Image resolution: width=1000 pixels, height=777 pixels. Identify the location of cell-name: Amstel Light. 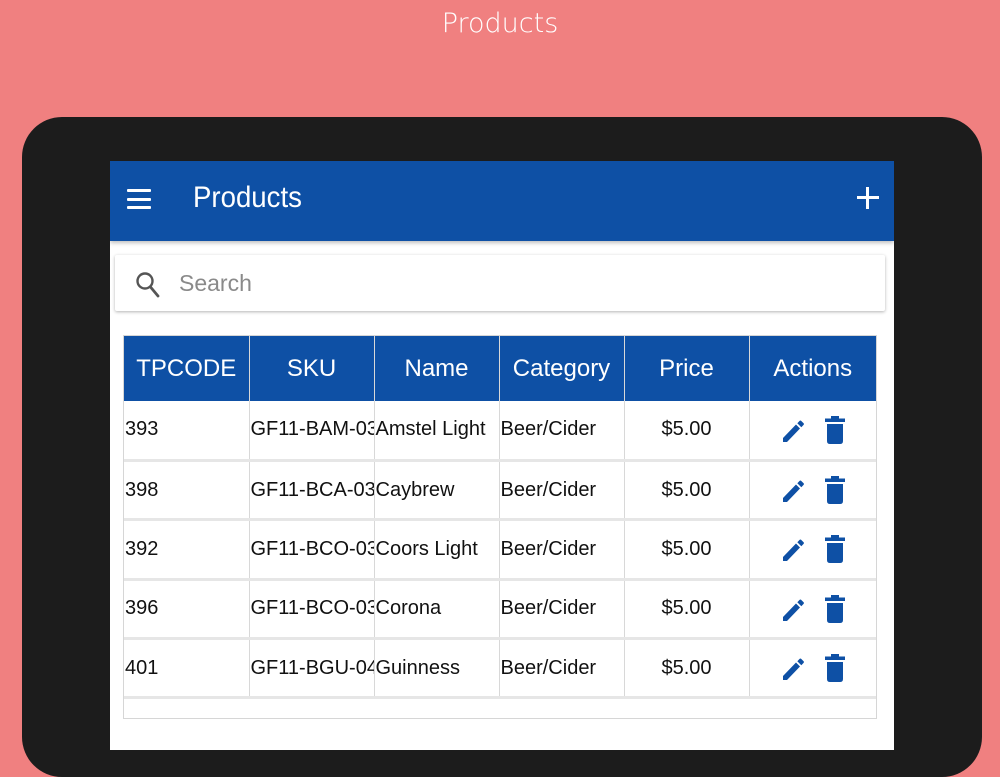
(437, 431).